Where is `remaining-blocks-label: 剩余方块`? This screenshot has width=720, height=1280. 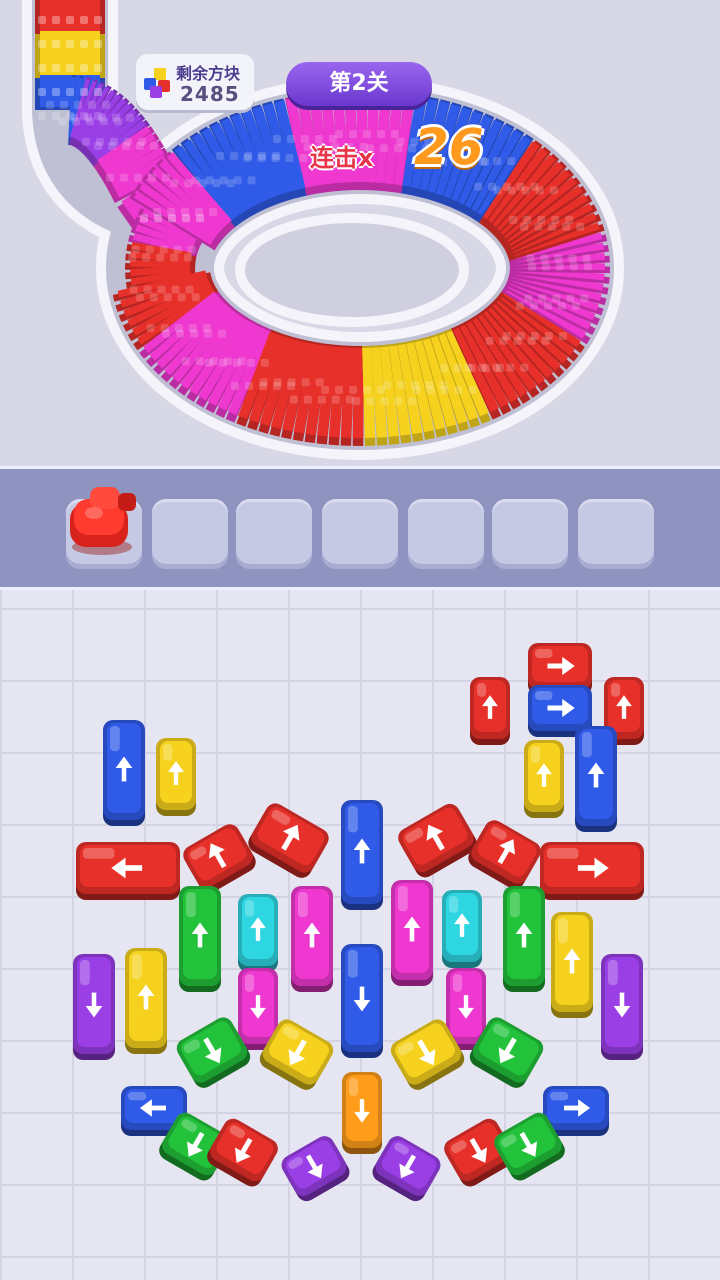 remaining-blocks-label: 剩余方块 is located at coordinates (208, 73).